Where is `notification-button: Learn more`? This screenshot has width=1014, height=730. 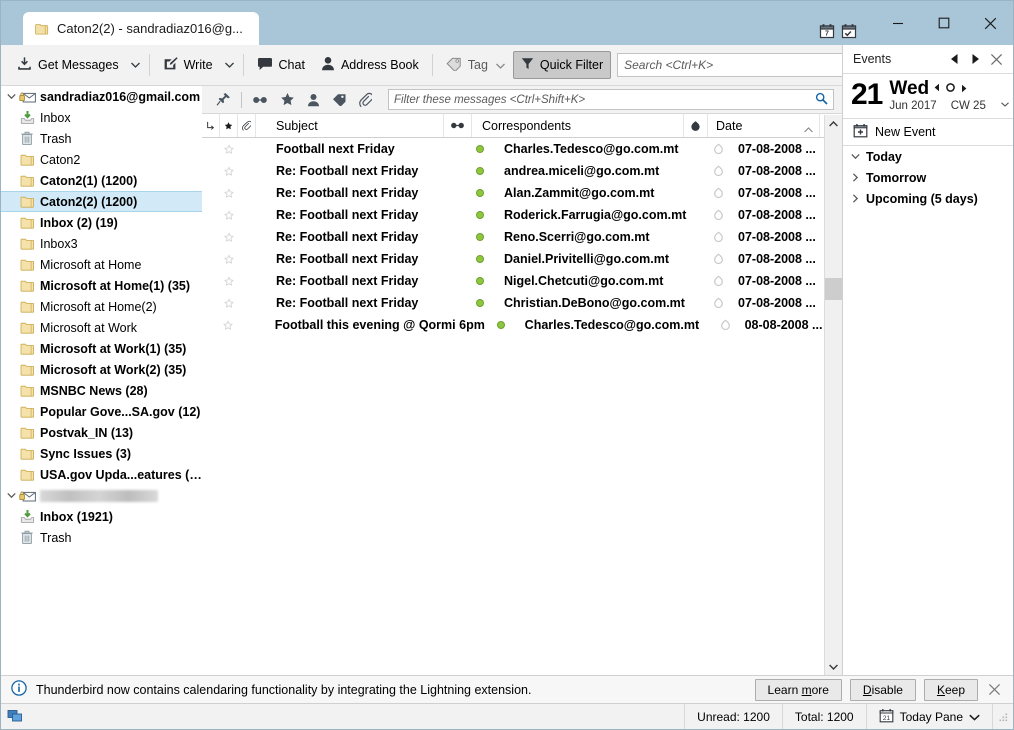 notification-button: Learn more is located at coordinates (798, 689).